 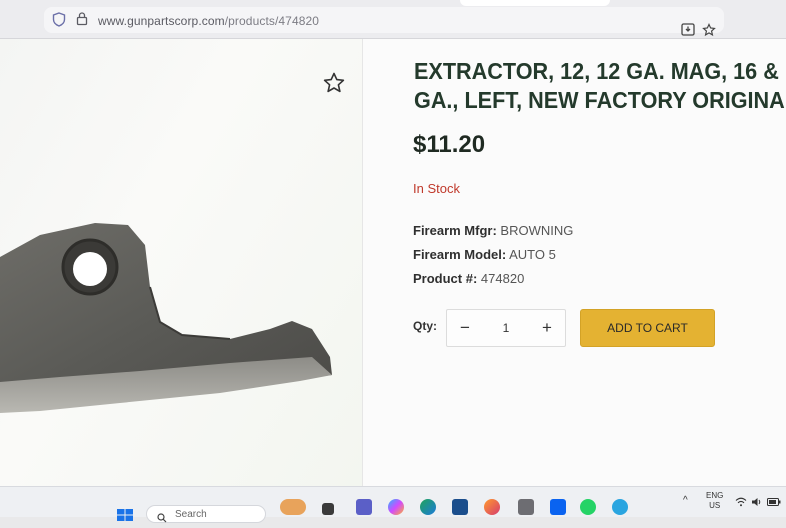 I want to click on quantity-stepper: − 1 +, so click(x=506, y=328).